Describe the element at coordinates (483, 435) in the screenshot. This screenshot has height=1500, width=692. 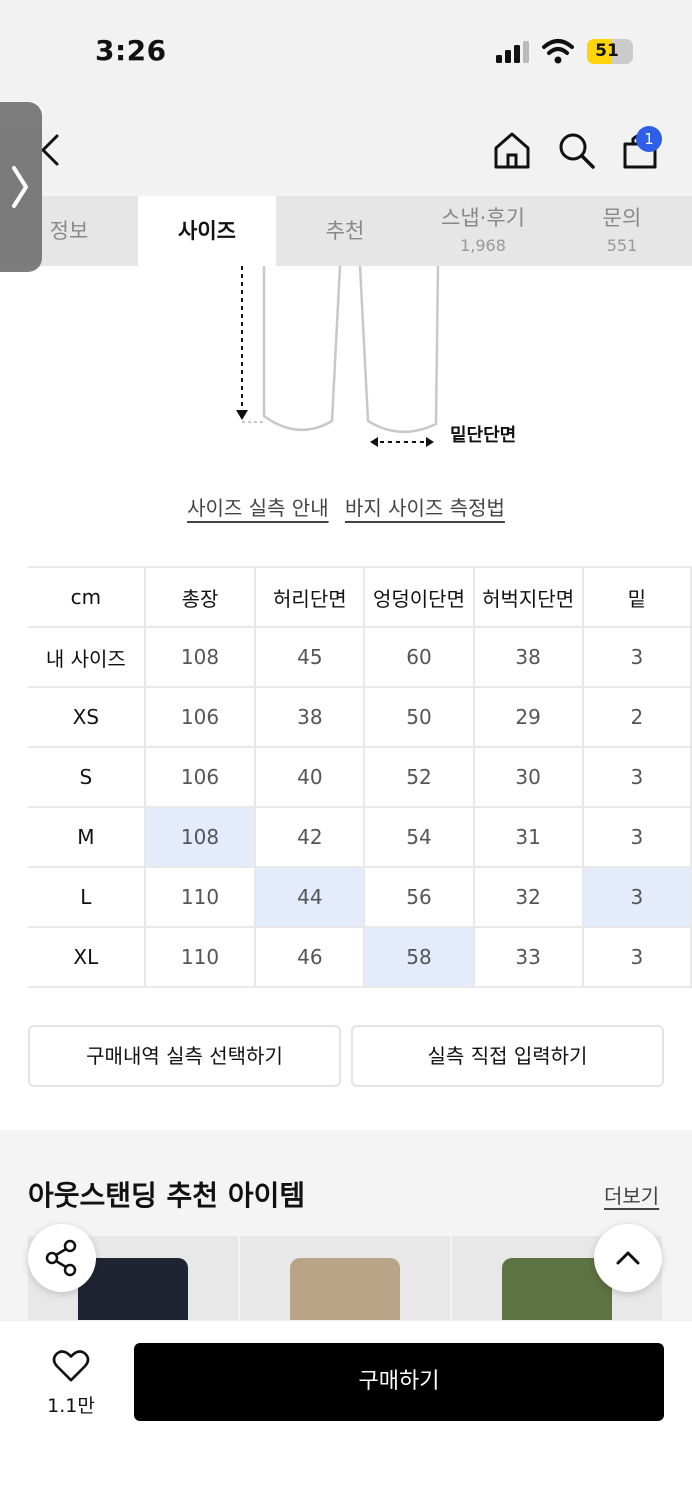
I see `hem-width-label: 밑단단면` at that location.